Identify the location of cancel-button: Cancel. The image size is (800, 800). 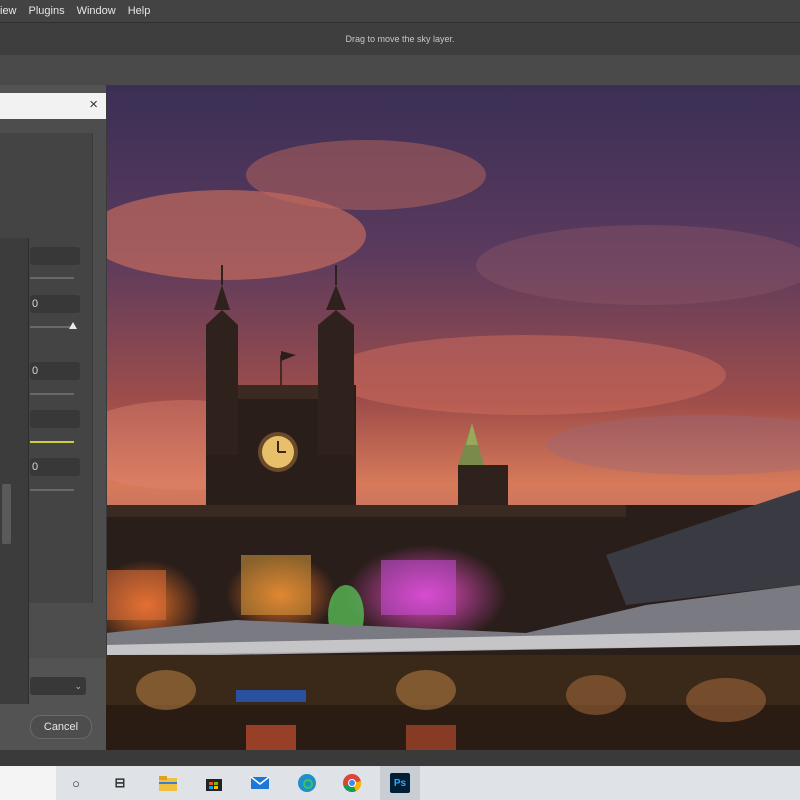
(61, 727).